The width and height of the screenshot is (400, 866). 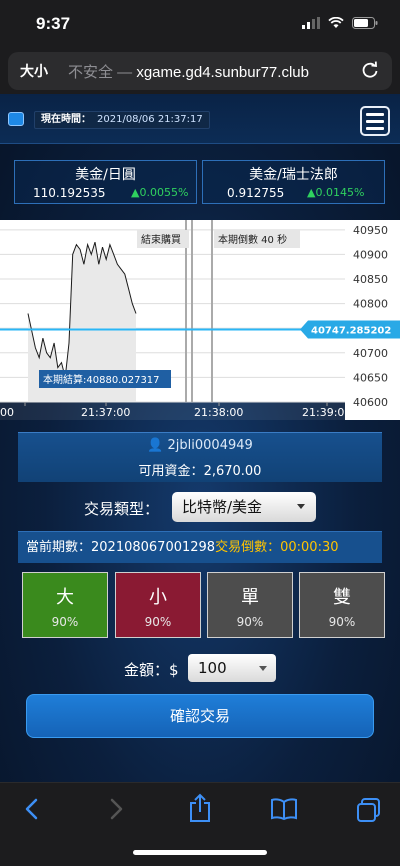 I want to click on x-tick-label: 21:38:00, so click(x=218, y=412).